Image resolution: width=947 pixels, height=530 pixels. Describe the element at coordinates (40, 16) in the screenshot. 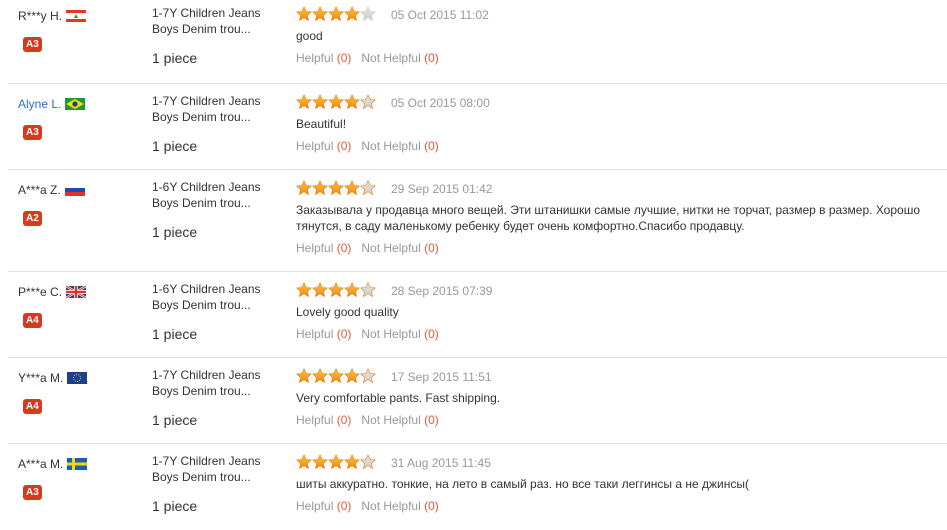

I see `reviewer-name: R***y H.` at that location.